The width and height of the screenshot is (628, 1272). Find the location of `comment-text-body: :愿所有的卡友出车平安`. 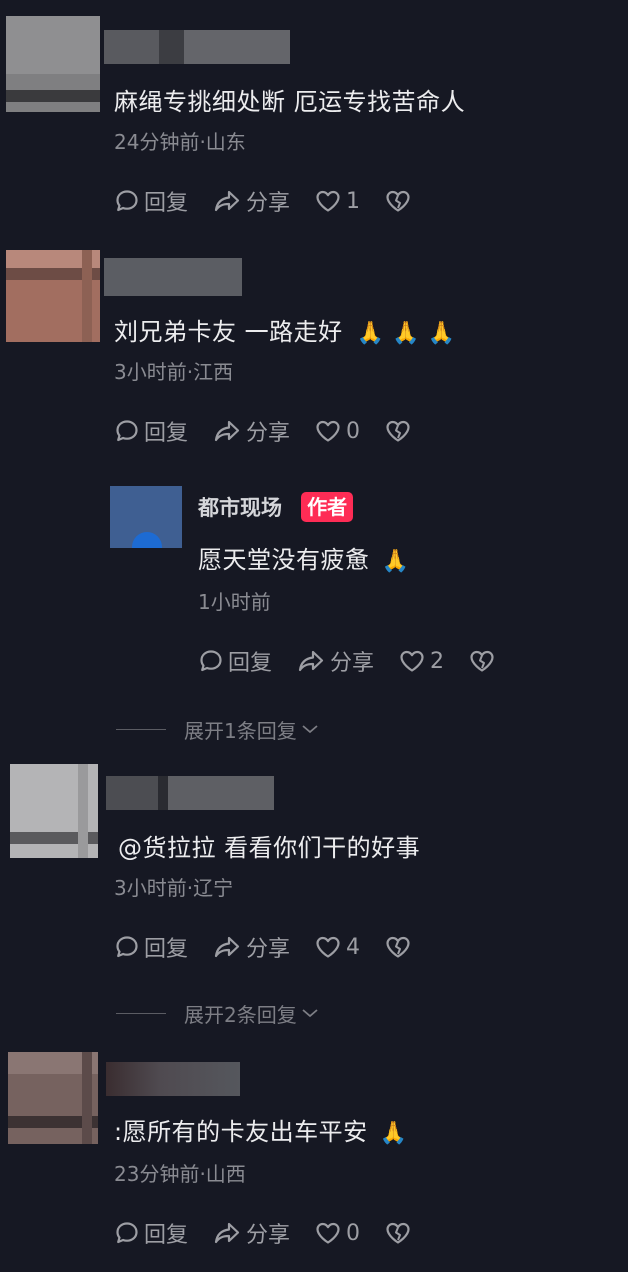

comment-text-body: :愿所有的卡友出车平安 is located at coordinates (241, 1132).